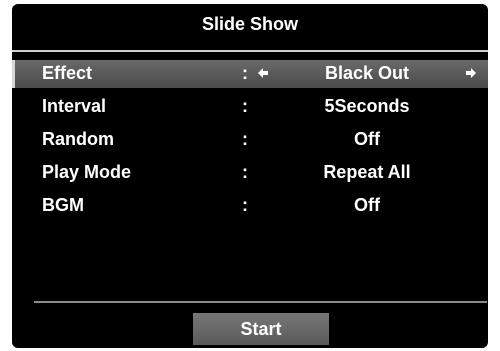  What do you see at coordinates (250, 206) in the screenshot?
I see `bgm-row: BGM : Off` at bounding box center [250, 206].